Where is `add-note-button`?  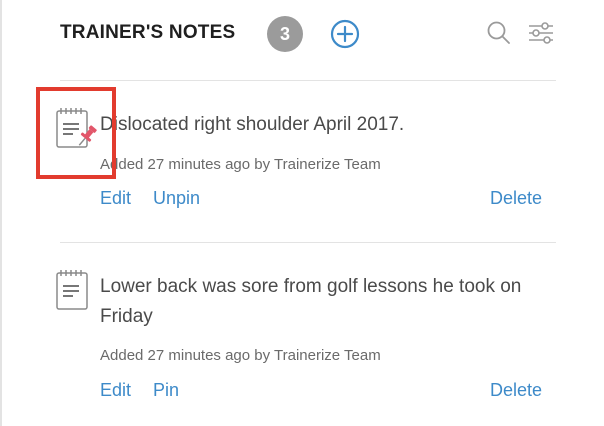 add-note-button is located at coordinates (345, 34).